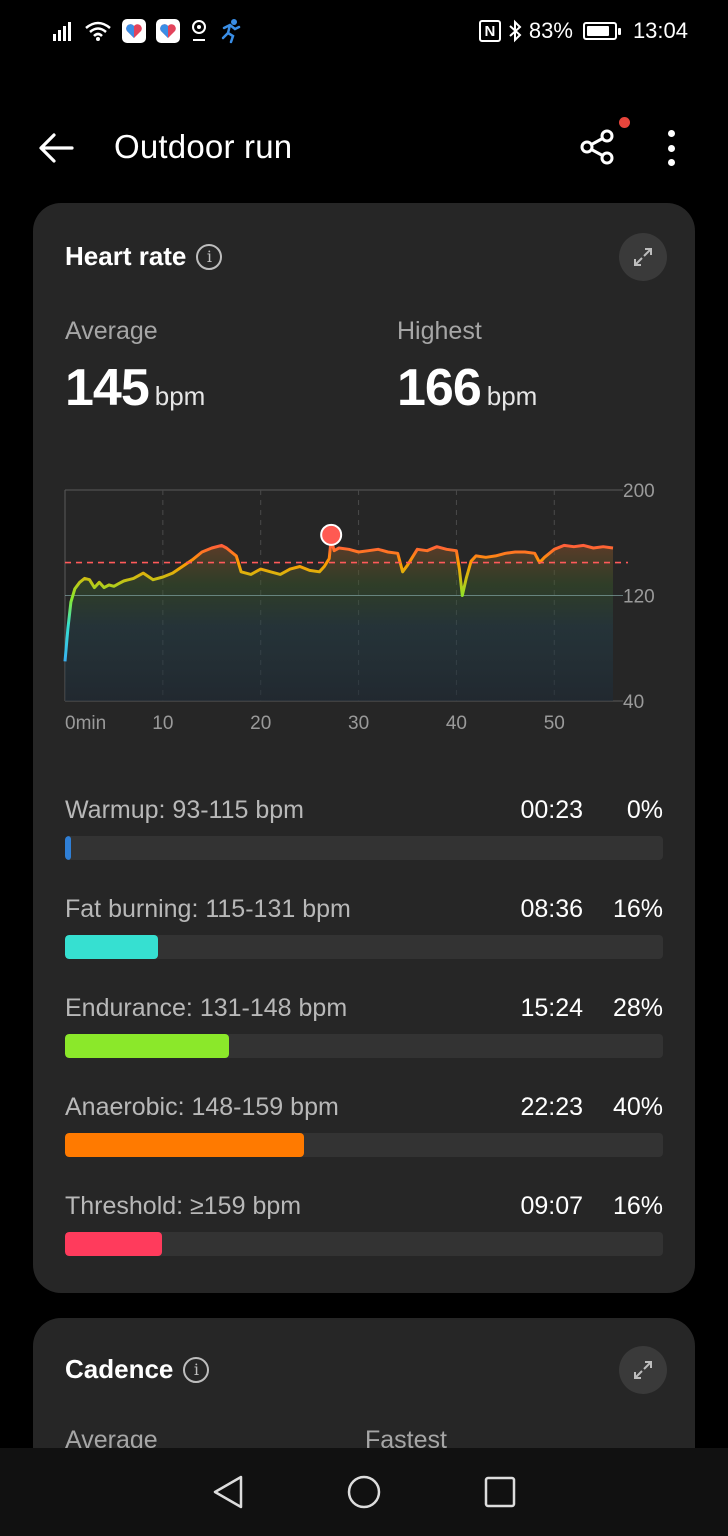 This screenshot has width=728, height=1536. I want to click on battery-percent: 83%, so click(550, 30).